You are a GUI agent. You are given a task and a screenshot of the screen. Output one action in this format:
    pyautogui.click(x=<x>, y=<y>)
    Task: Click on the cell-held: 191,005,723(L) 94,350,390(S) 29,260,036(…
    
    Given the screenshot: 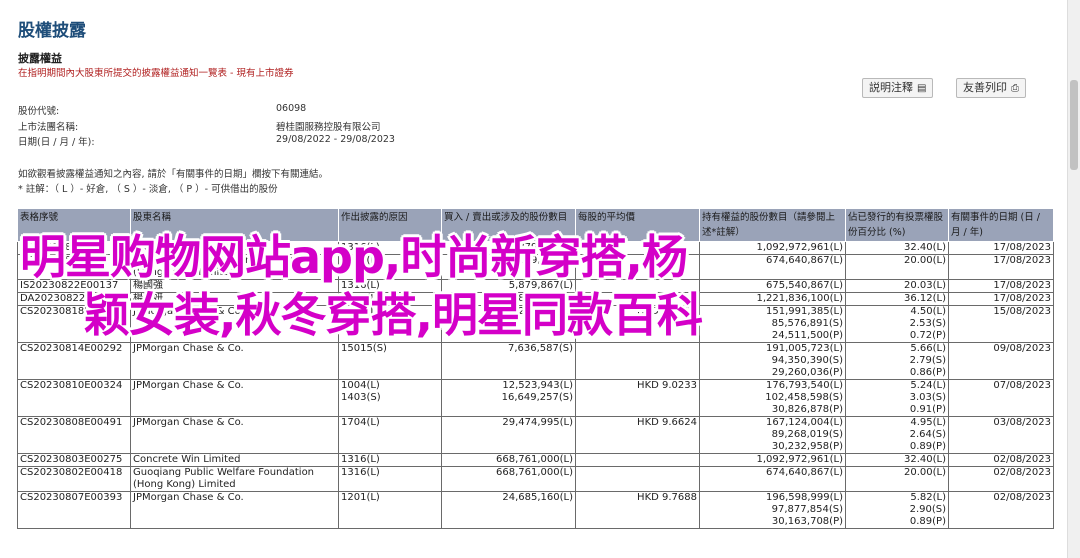 What is the action you would take?
    pyautogui.click(x=772, y=361)
    